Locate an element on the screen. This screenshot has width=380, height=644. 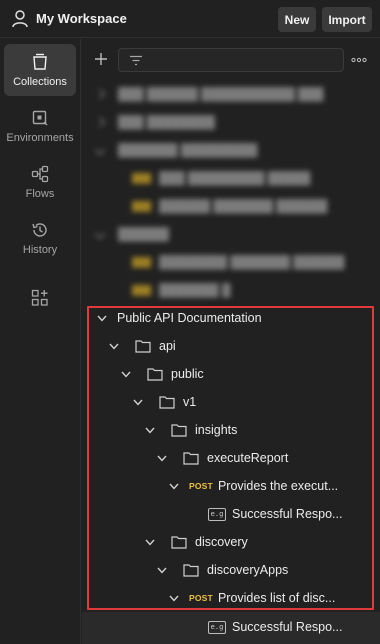
plus-icon is located at coordinates (101, 59).